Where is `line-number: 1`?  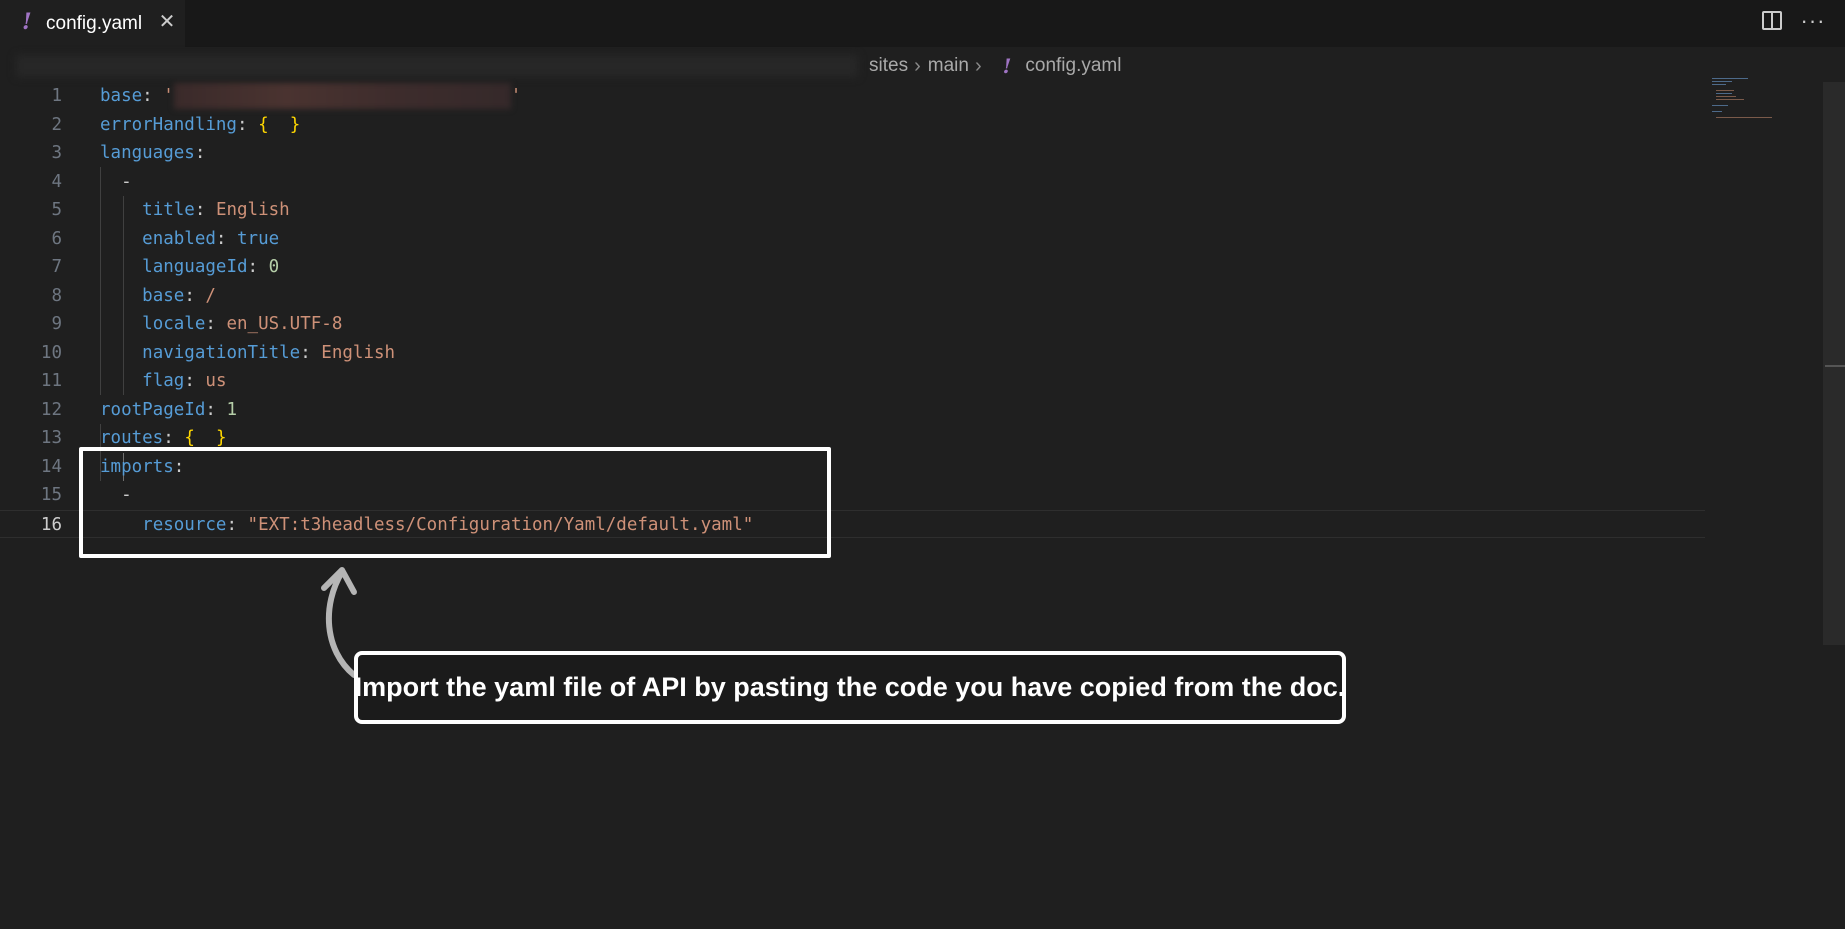
line-number: 1 is located at coordinates (56, 96).